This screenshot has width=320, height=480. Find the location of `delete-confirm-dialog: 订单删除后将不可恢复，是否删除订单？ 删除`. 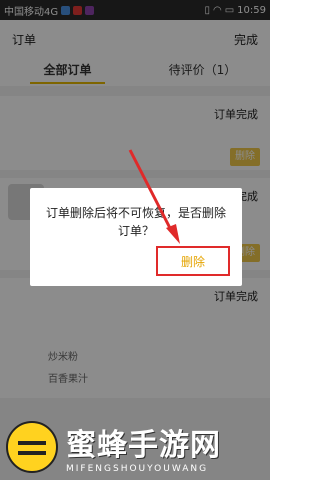

delete-confirm-dialog: 订单删除后将不可恢复，是否删除订单？ 删除 is located at coordinates (136, 237).